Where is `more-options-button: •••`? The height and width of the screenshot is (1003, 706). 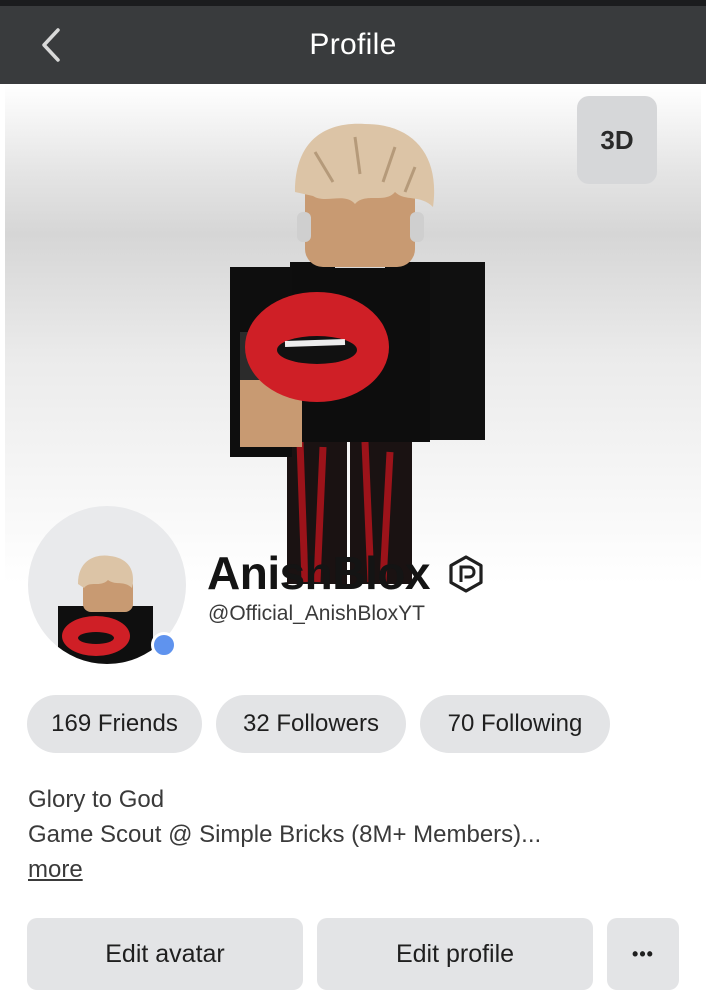 more-options-button: ••• is located at coordinates (643, 954).